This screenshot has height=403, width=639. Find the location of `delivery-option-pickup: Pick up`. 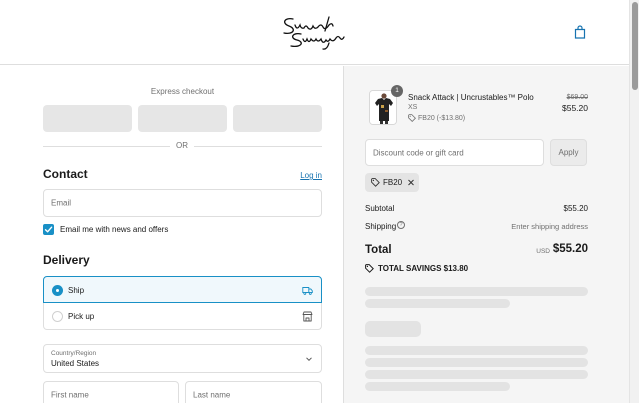

delivery-option-pickup: Pick up is located at coordinates (182, 316).